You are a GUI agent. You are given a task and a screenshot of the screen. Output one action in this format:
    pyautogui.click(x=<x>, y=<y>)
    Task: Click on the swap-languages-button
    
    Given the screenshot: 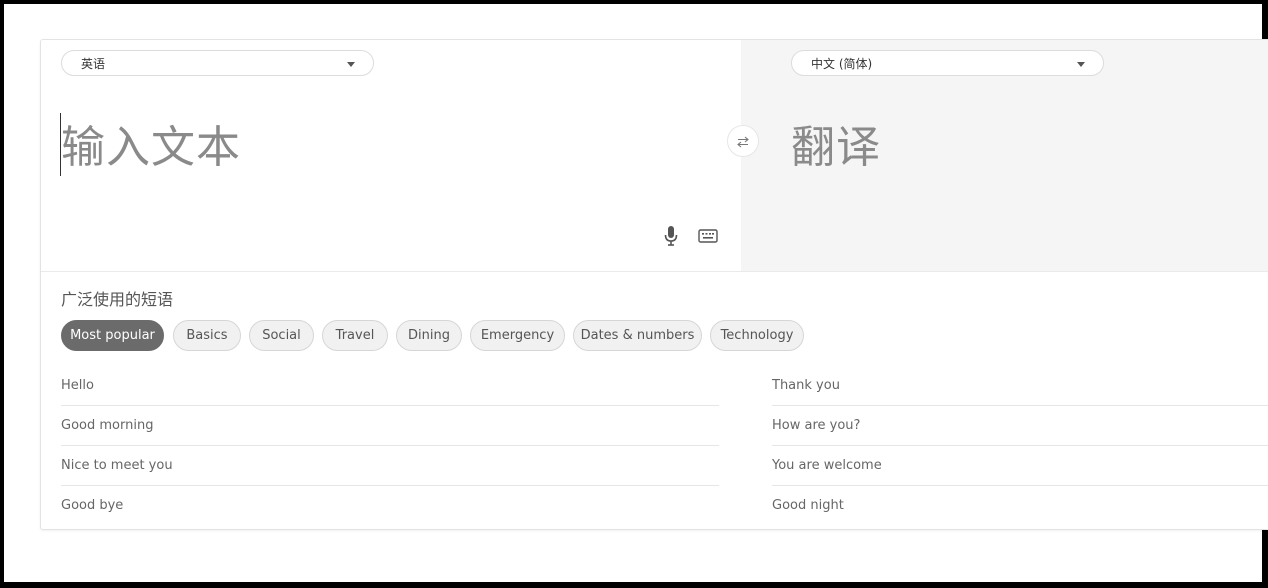 What is the action you would take?
    pyautogui.click(x=743, y=141)
    